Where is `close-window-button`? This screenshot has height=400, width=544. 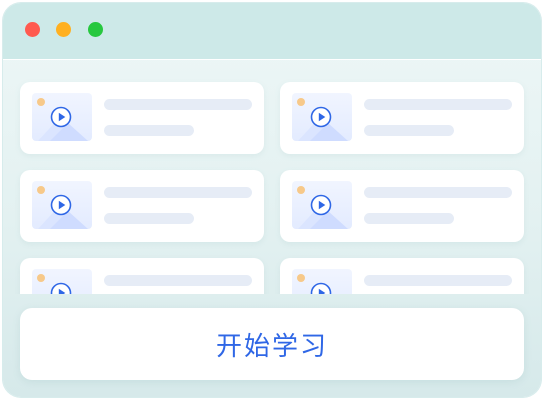
close-window-button is located at coordinates (32, 29).